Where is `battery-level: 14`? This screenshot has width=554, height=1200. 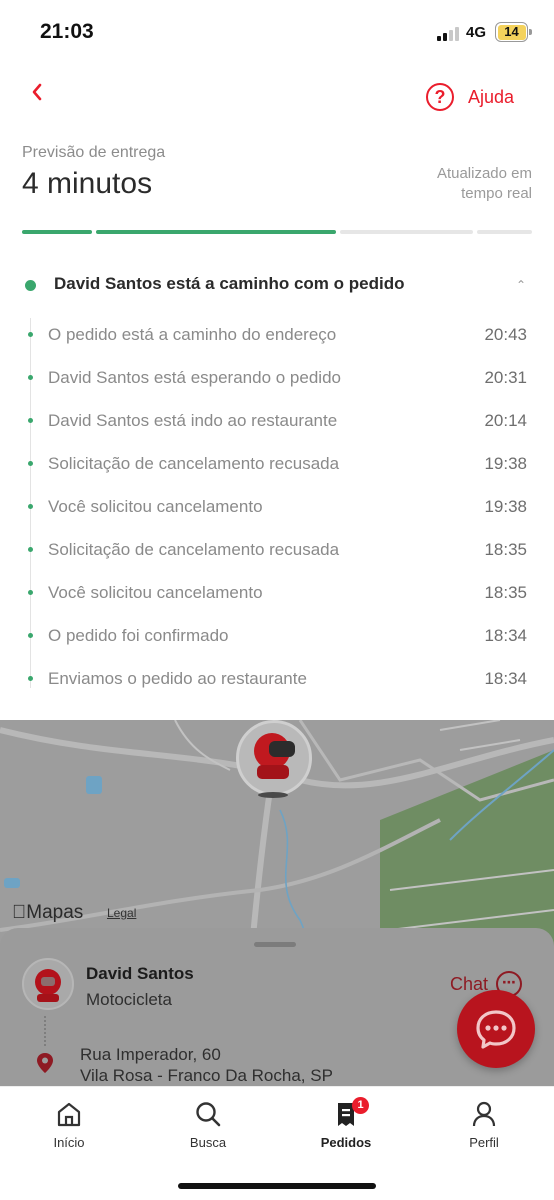
battery-level: 14 is located at coordinates (511, 32).